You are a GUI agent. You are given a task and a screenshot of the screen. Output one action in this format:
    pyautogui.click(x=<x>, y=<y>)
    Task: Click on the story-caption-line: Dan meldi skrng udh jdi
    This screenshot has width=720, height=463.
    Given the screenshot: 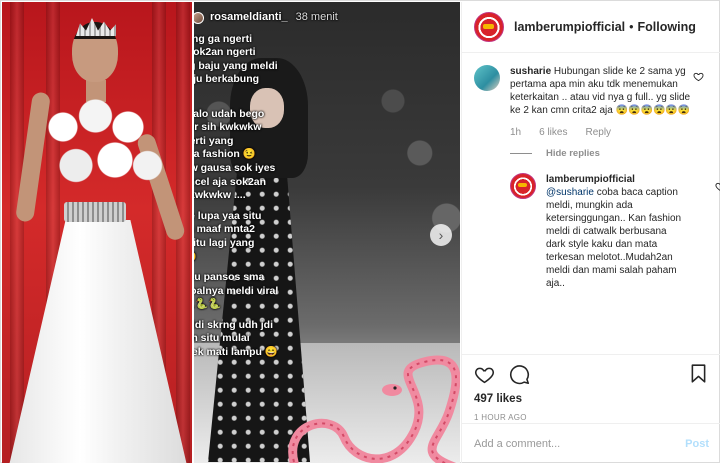 What is the action you would take?
    pyautogui.click(x=233, y=324)
    